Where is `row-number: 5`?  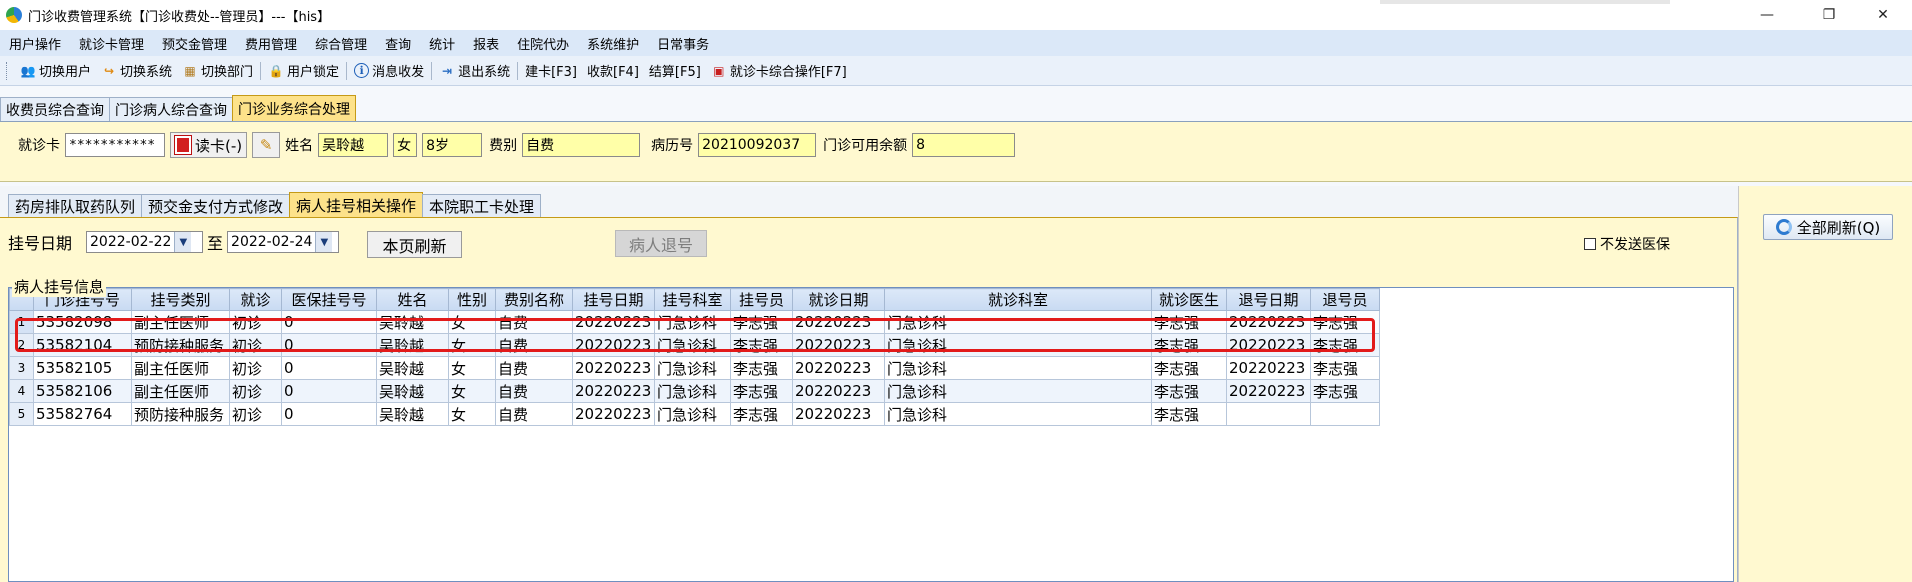 row-number: 5 is located at coordinates (21, 414).